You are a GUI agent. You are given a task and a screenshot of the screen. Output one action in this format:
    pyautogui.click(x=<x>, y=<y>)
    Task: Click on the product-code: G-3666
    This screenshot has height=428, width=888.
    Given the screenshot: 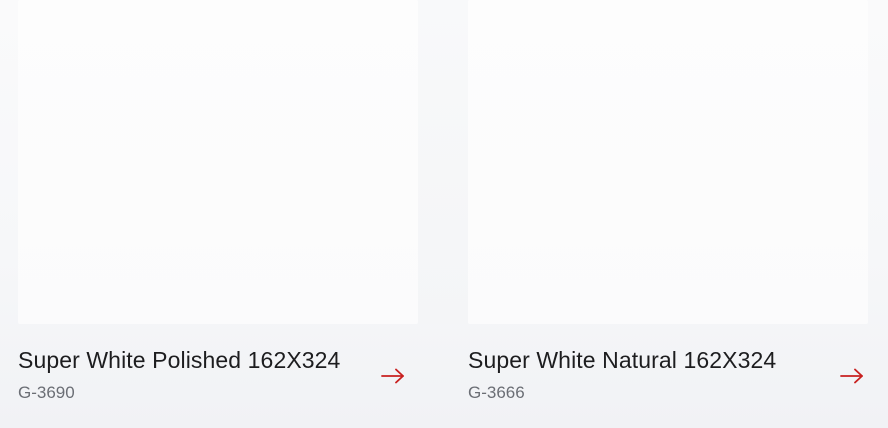 What is the action you would take?
    pyautogui.click(x=496, y=392)
    